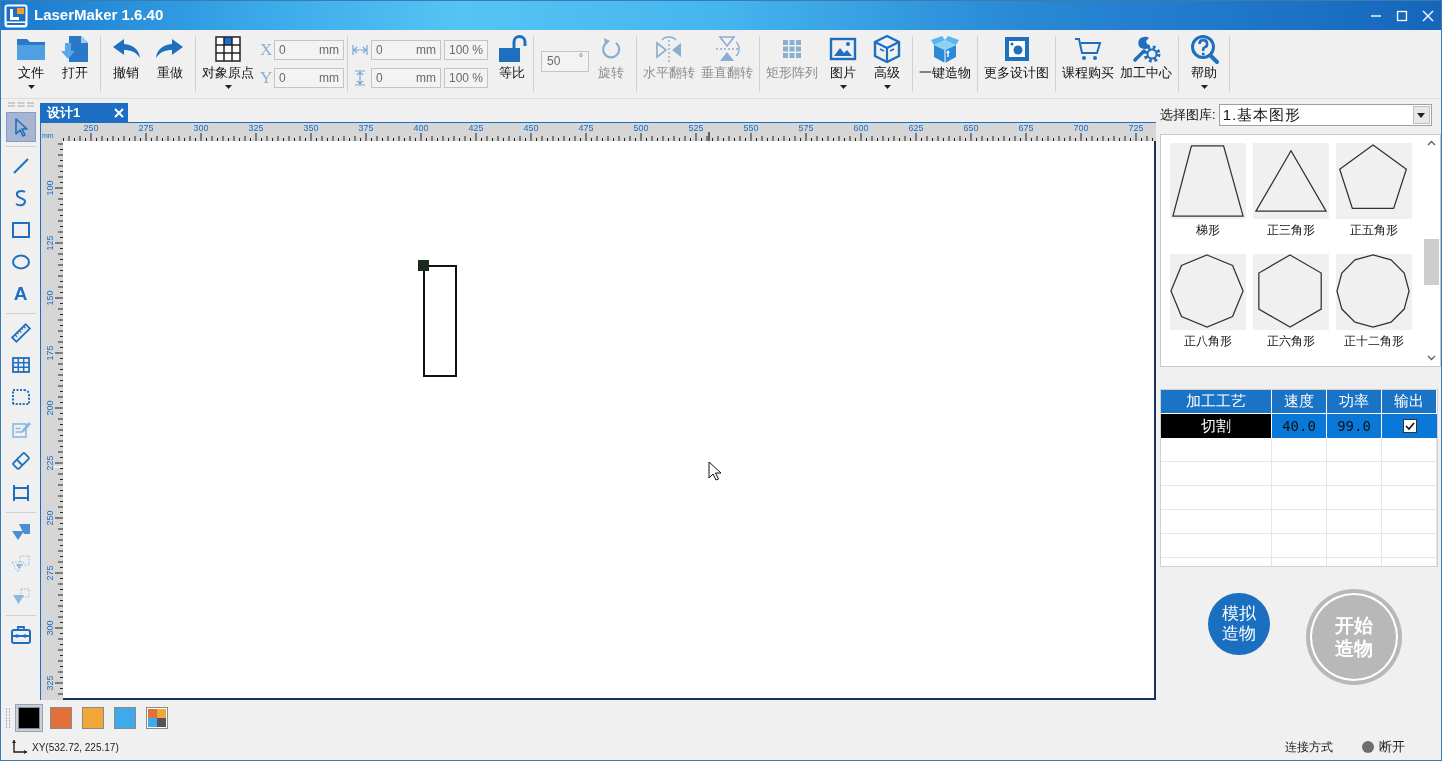 The width and height of the screenshot is (1442, 761). I want to click on ruler-label: 175, so click(50, 353).